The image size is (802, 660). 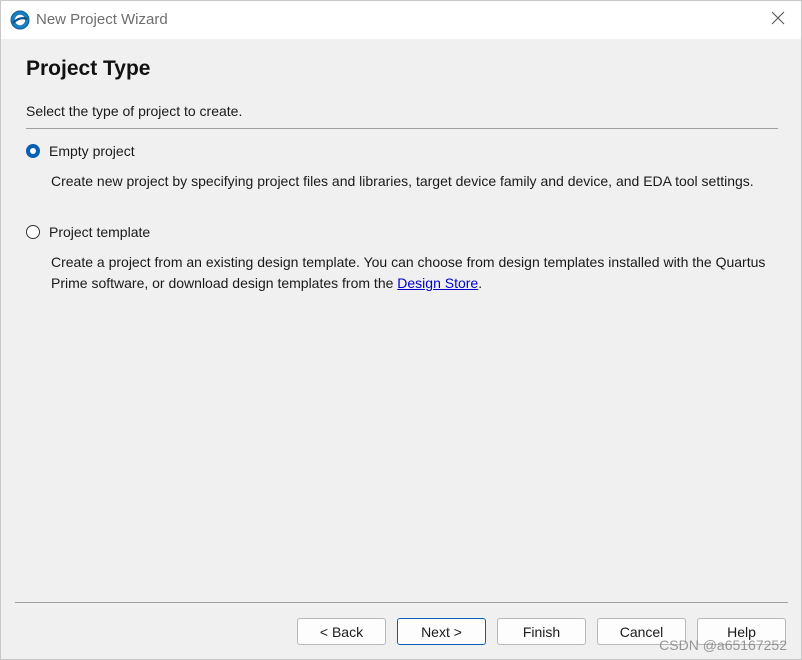 I want to click on page-title: Project Type, so click(x=88, y=68).